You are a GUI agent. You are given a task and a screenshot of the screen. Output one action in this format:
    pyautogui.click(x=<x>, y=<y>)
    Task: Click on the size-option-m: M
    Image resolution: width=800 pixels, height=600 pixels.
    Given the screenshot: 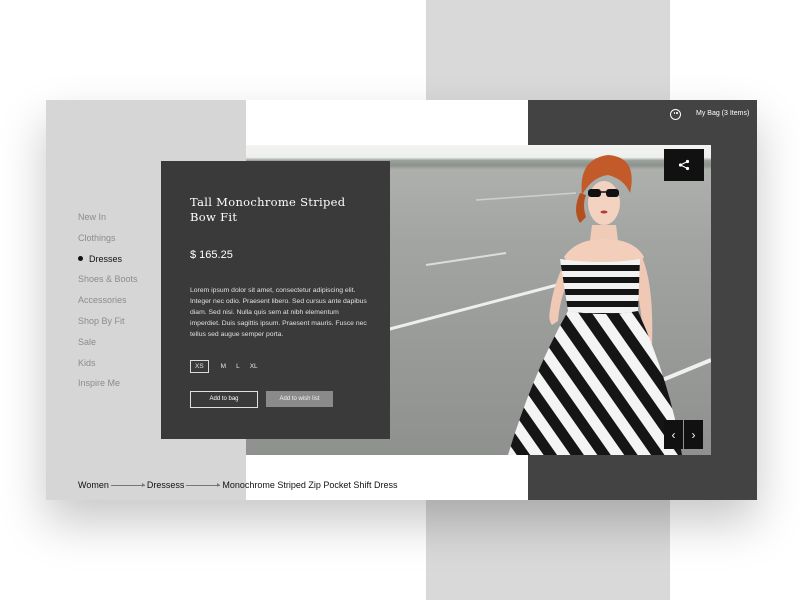 What is the action you would take?
    pyautogui.click(x=223, y=366)
    